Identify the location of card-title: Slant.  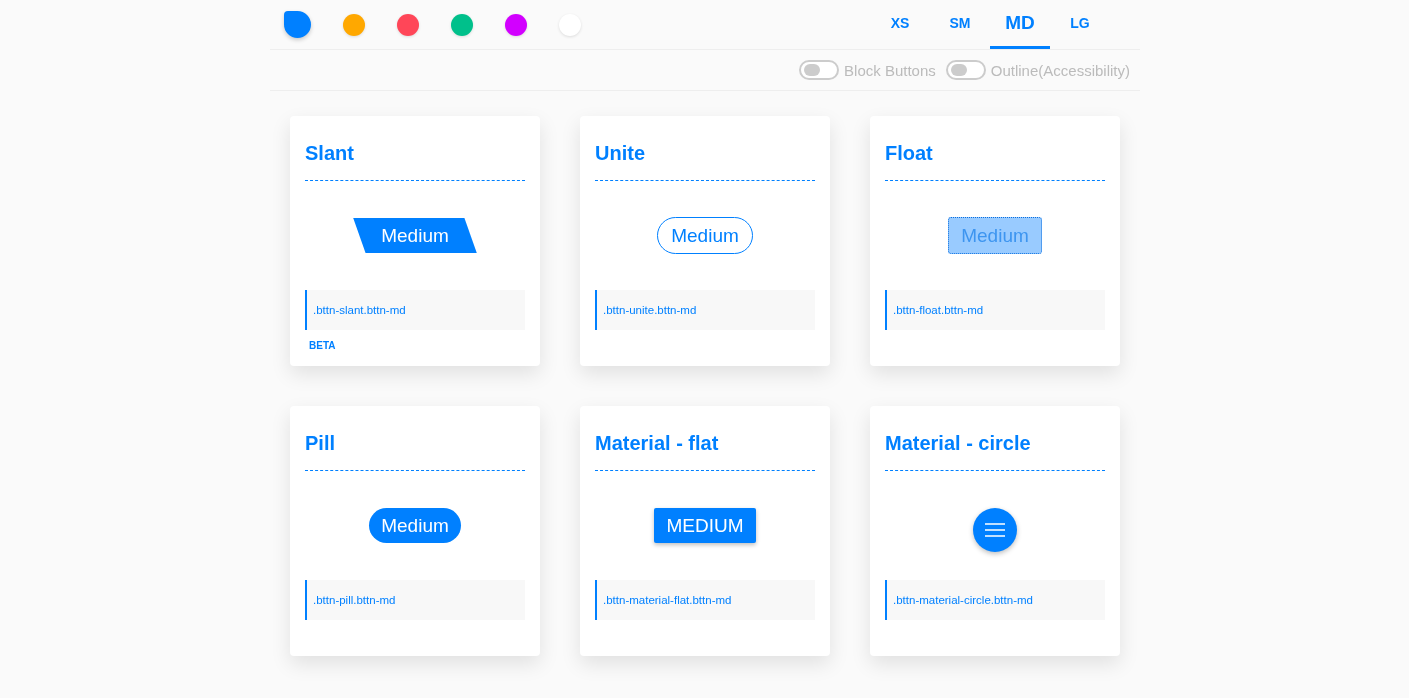
(415, 148).